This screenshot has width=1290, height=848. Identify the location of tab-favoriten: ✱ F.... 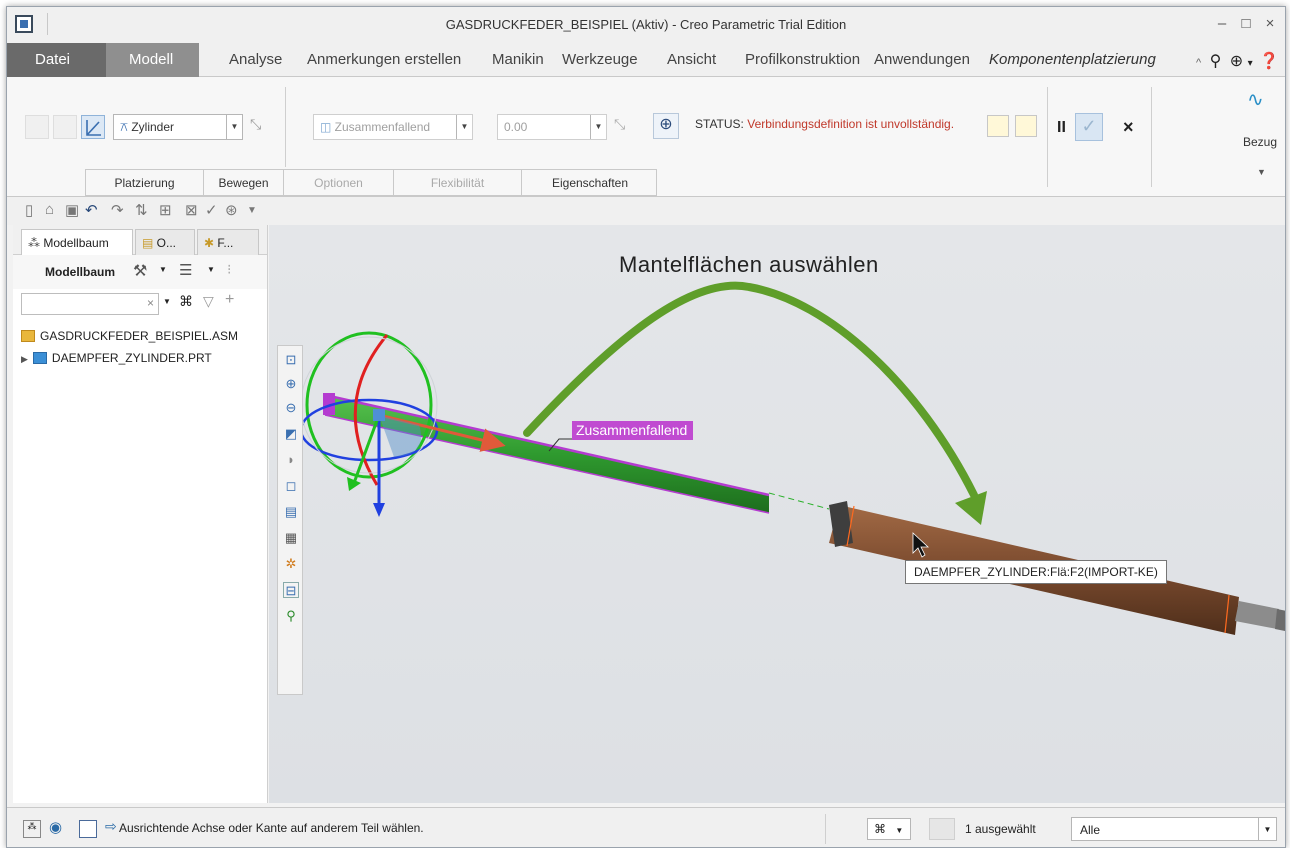
(228, 242).